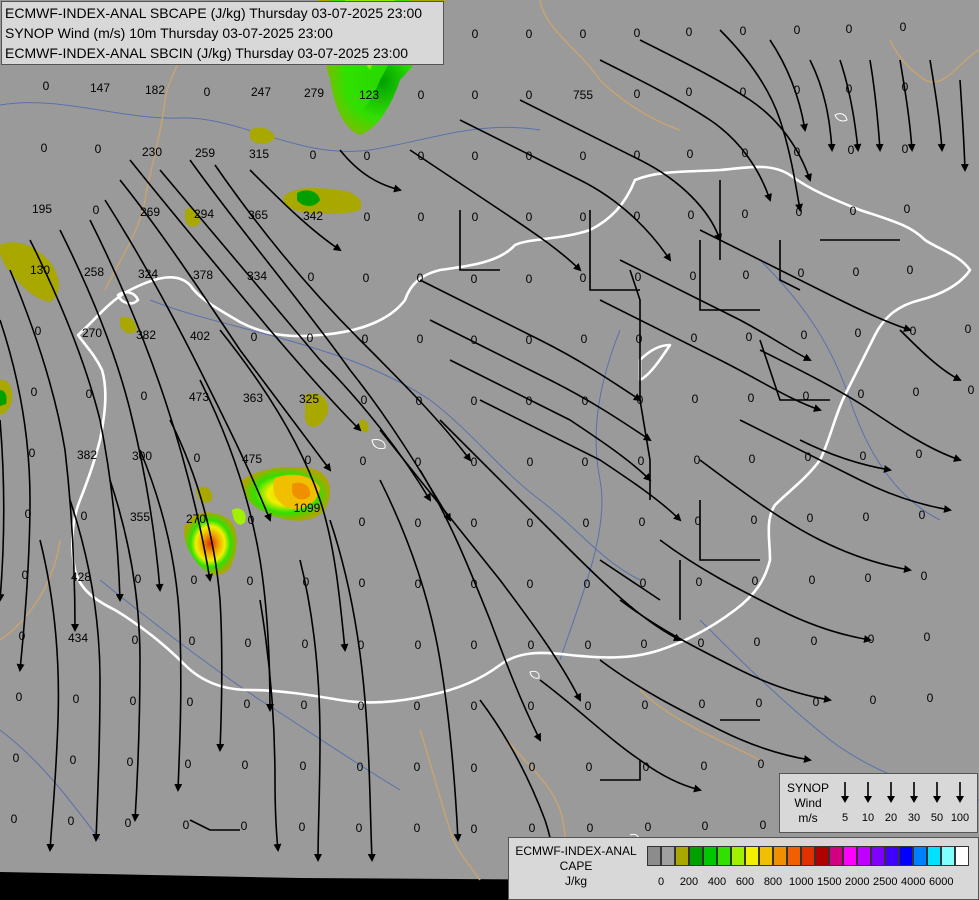 The width and height of the screenshot is (979, 900). I want to click on cin-value-label: 230, so click(152, 152).